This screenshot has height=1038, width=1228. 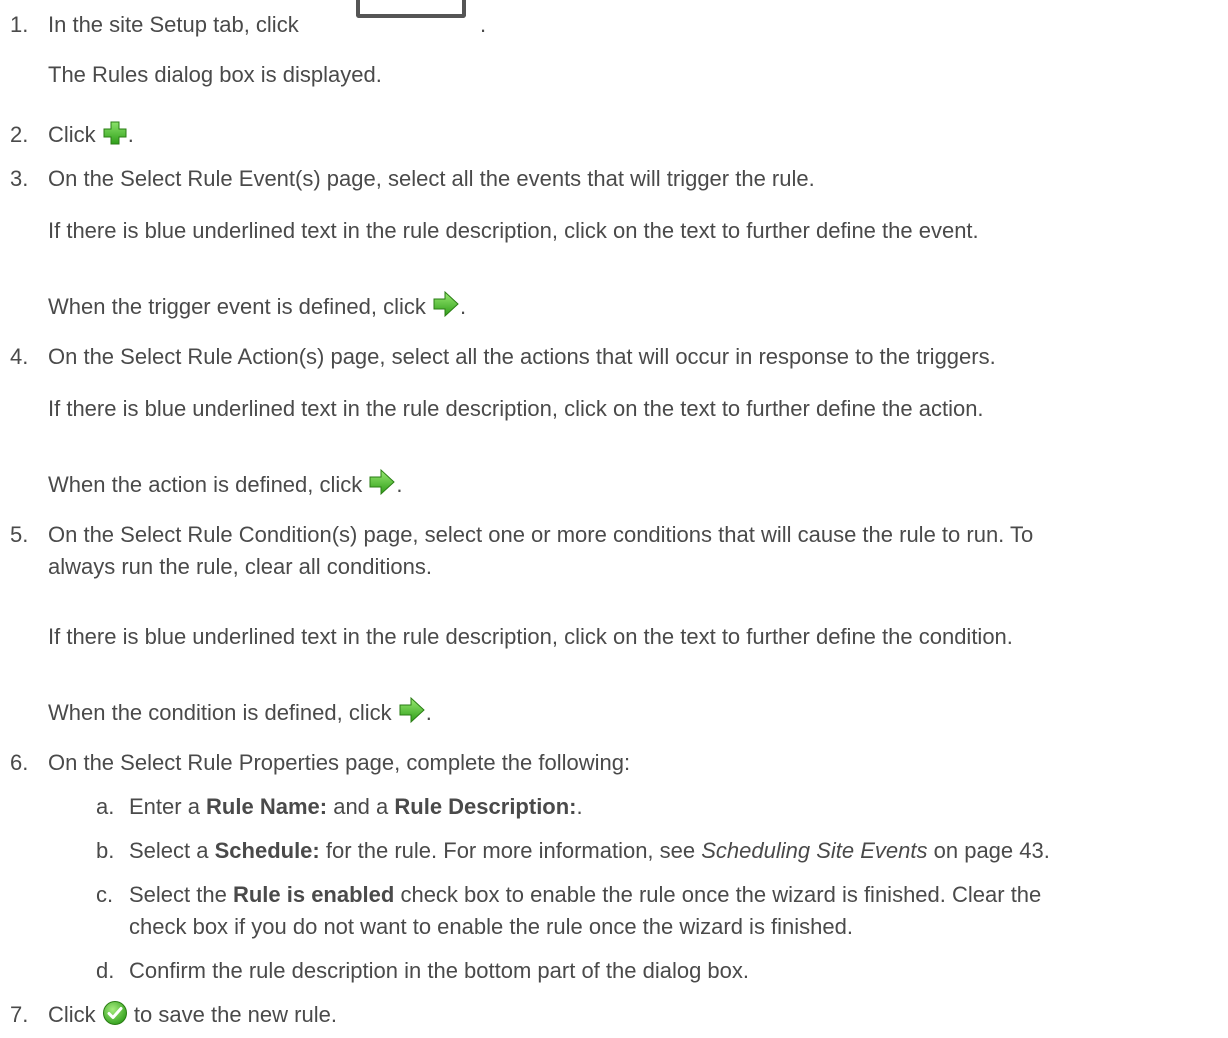 I want to click on step-number: 1., so click(x=19, y=24).